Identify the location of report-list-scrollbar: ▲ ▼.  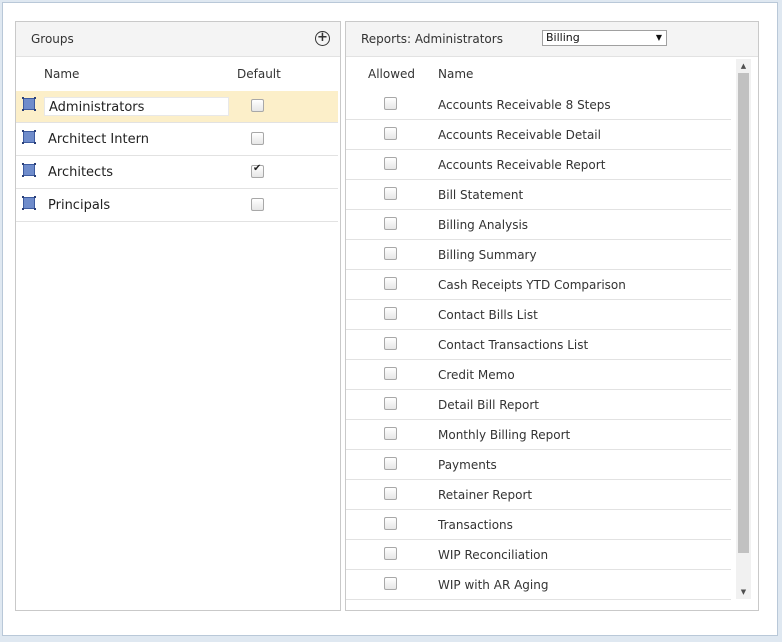
(743, 329).